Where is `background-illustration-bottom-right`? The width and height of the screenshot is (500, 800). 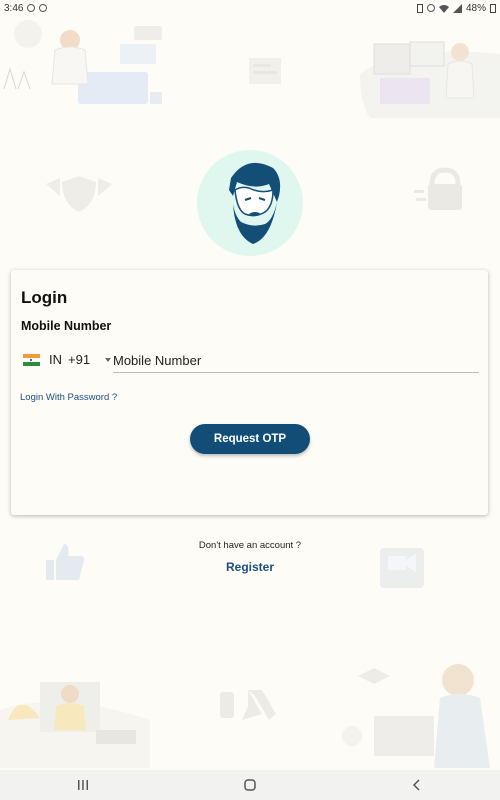 background-illustration-bottom-right is located at coordinates (416, 716).